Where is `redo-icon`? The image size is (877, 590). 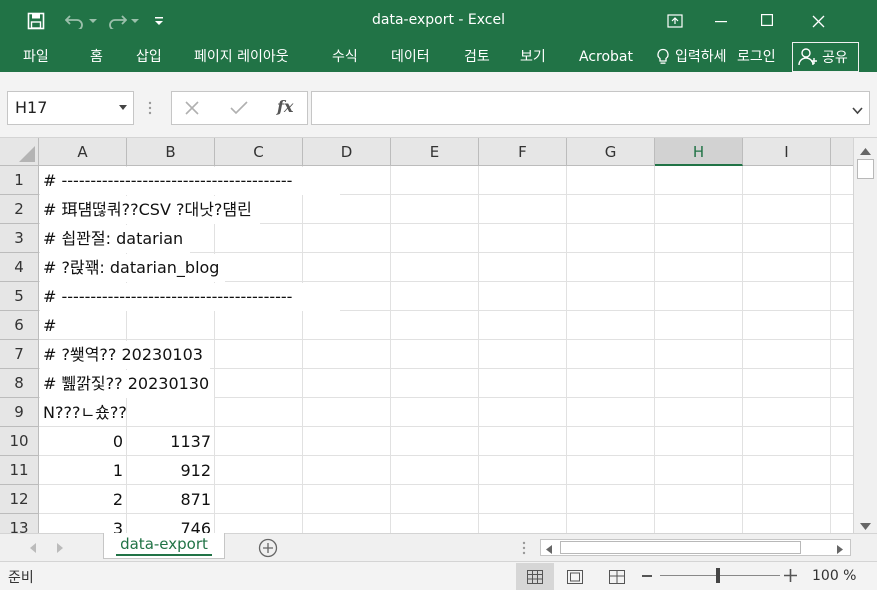
redo-icon is located at coordinates (117, 21).